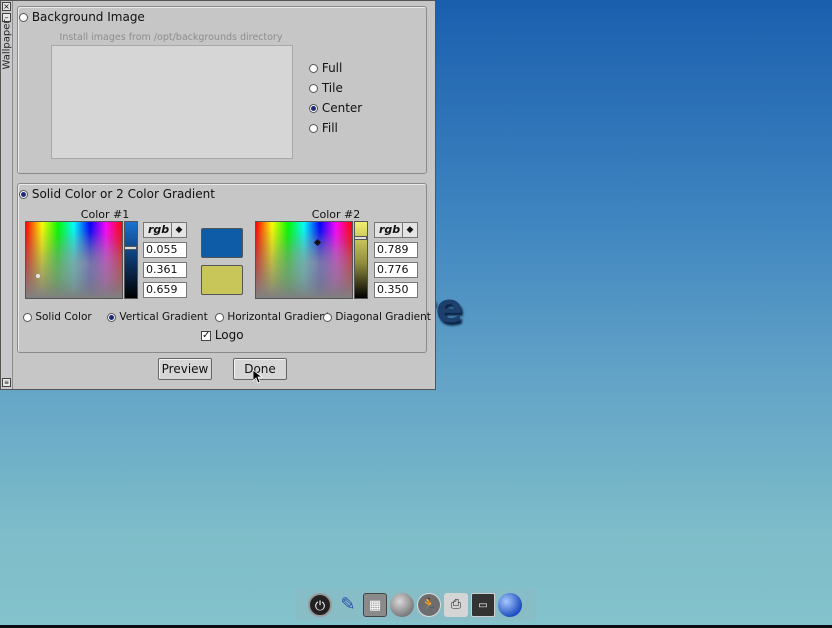 The width and height of the screenshot is (832, 628). What do you see at coordinates (111, 317) in the screenshot?
I see `gradient-vertical-radio` at bounding box center [111, 317].